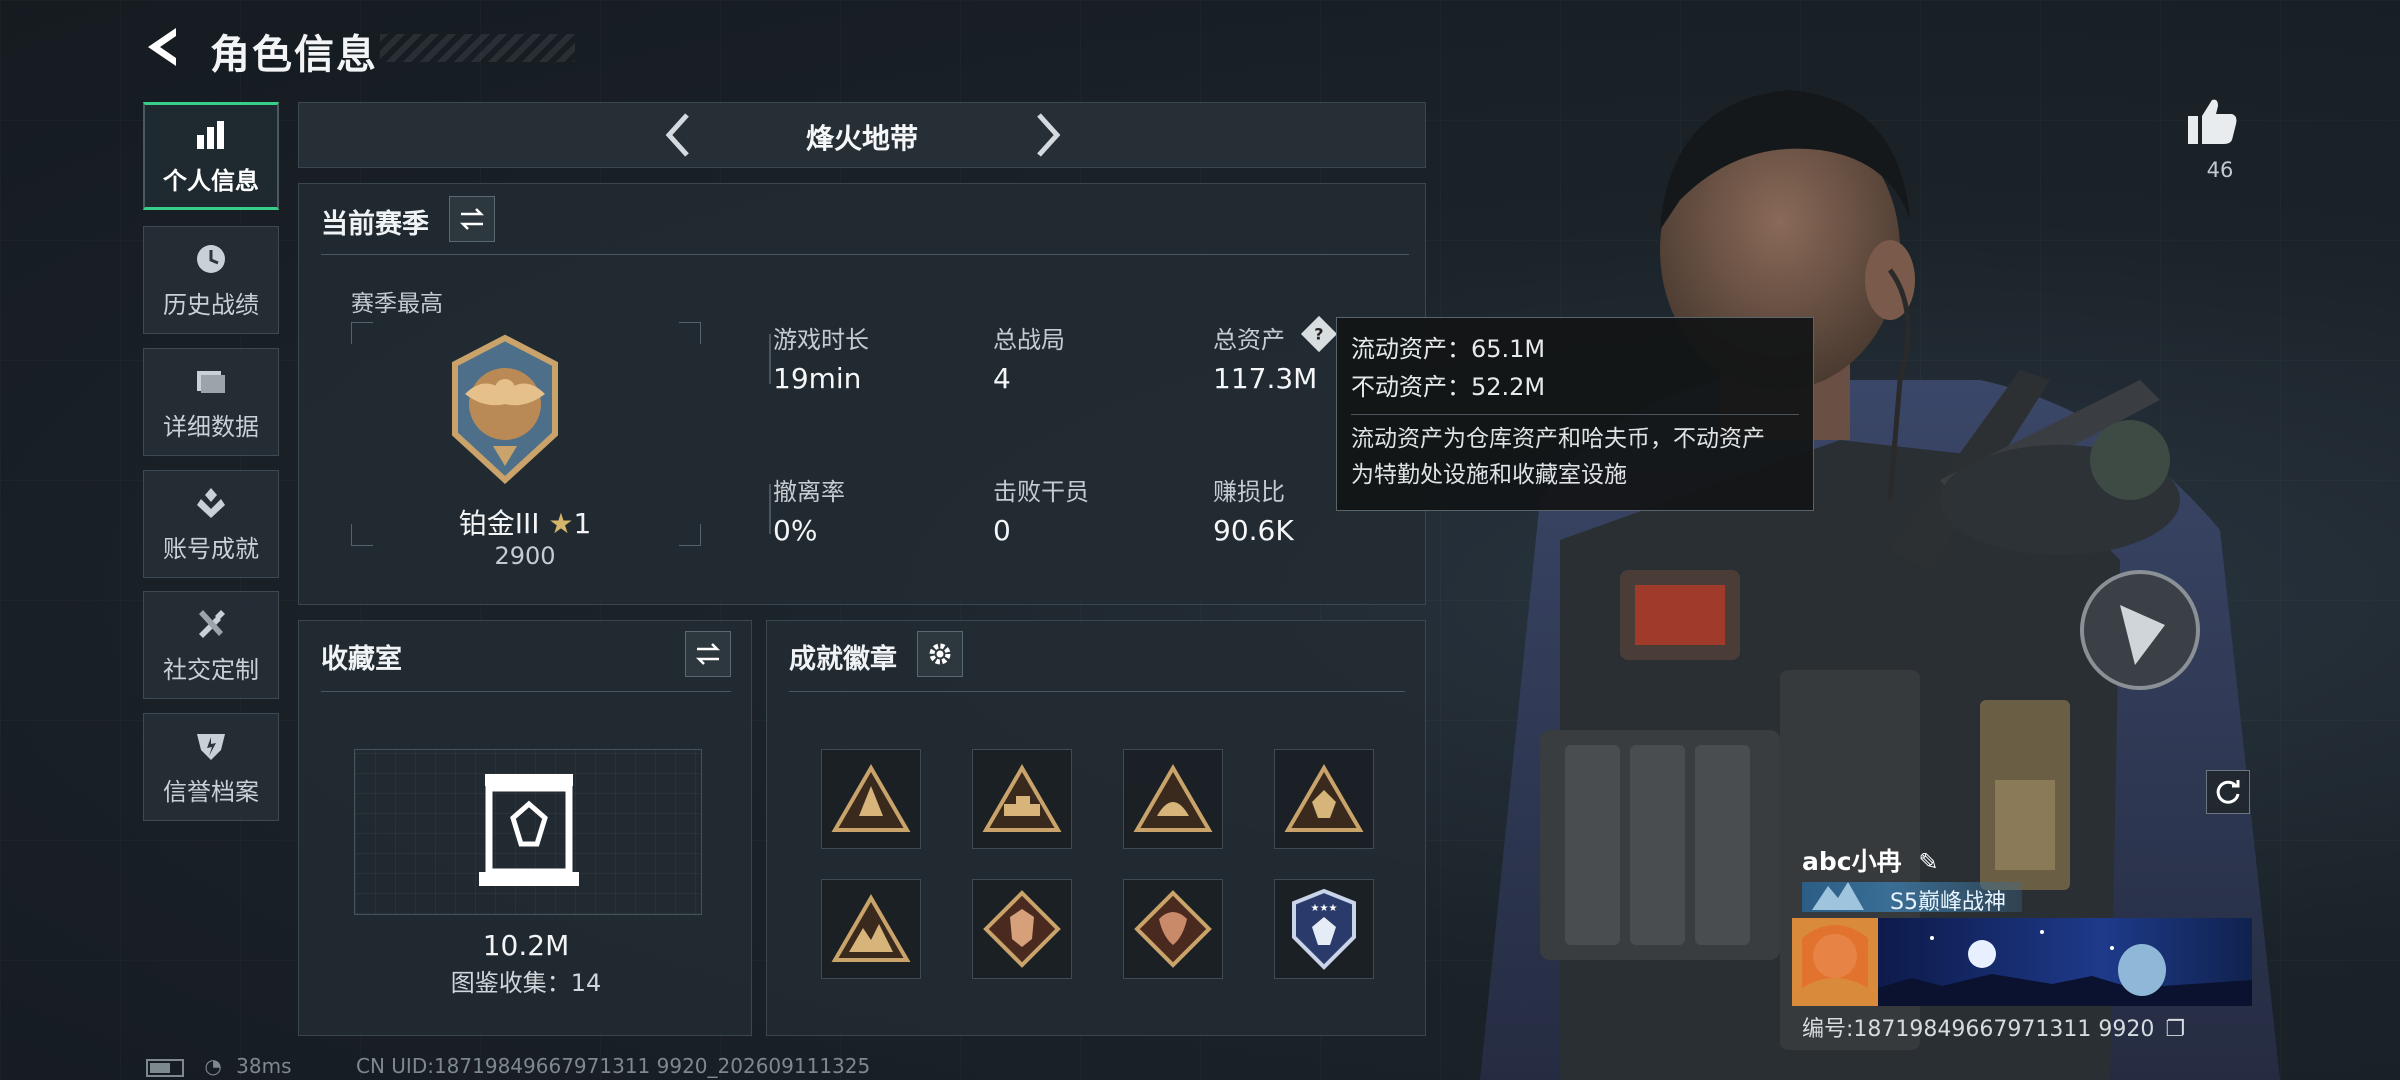  What do you see at coordinates (1852, 861) in the screenshot?
I see `player-name-text: abc小冉` at bounding box center [1852, 861].